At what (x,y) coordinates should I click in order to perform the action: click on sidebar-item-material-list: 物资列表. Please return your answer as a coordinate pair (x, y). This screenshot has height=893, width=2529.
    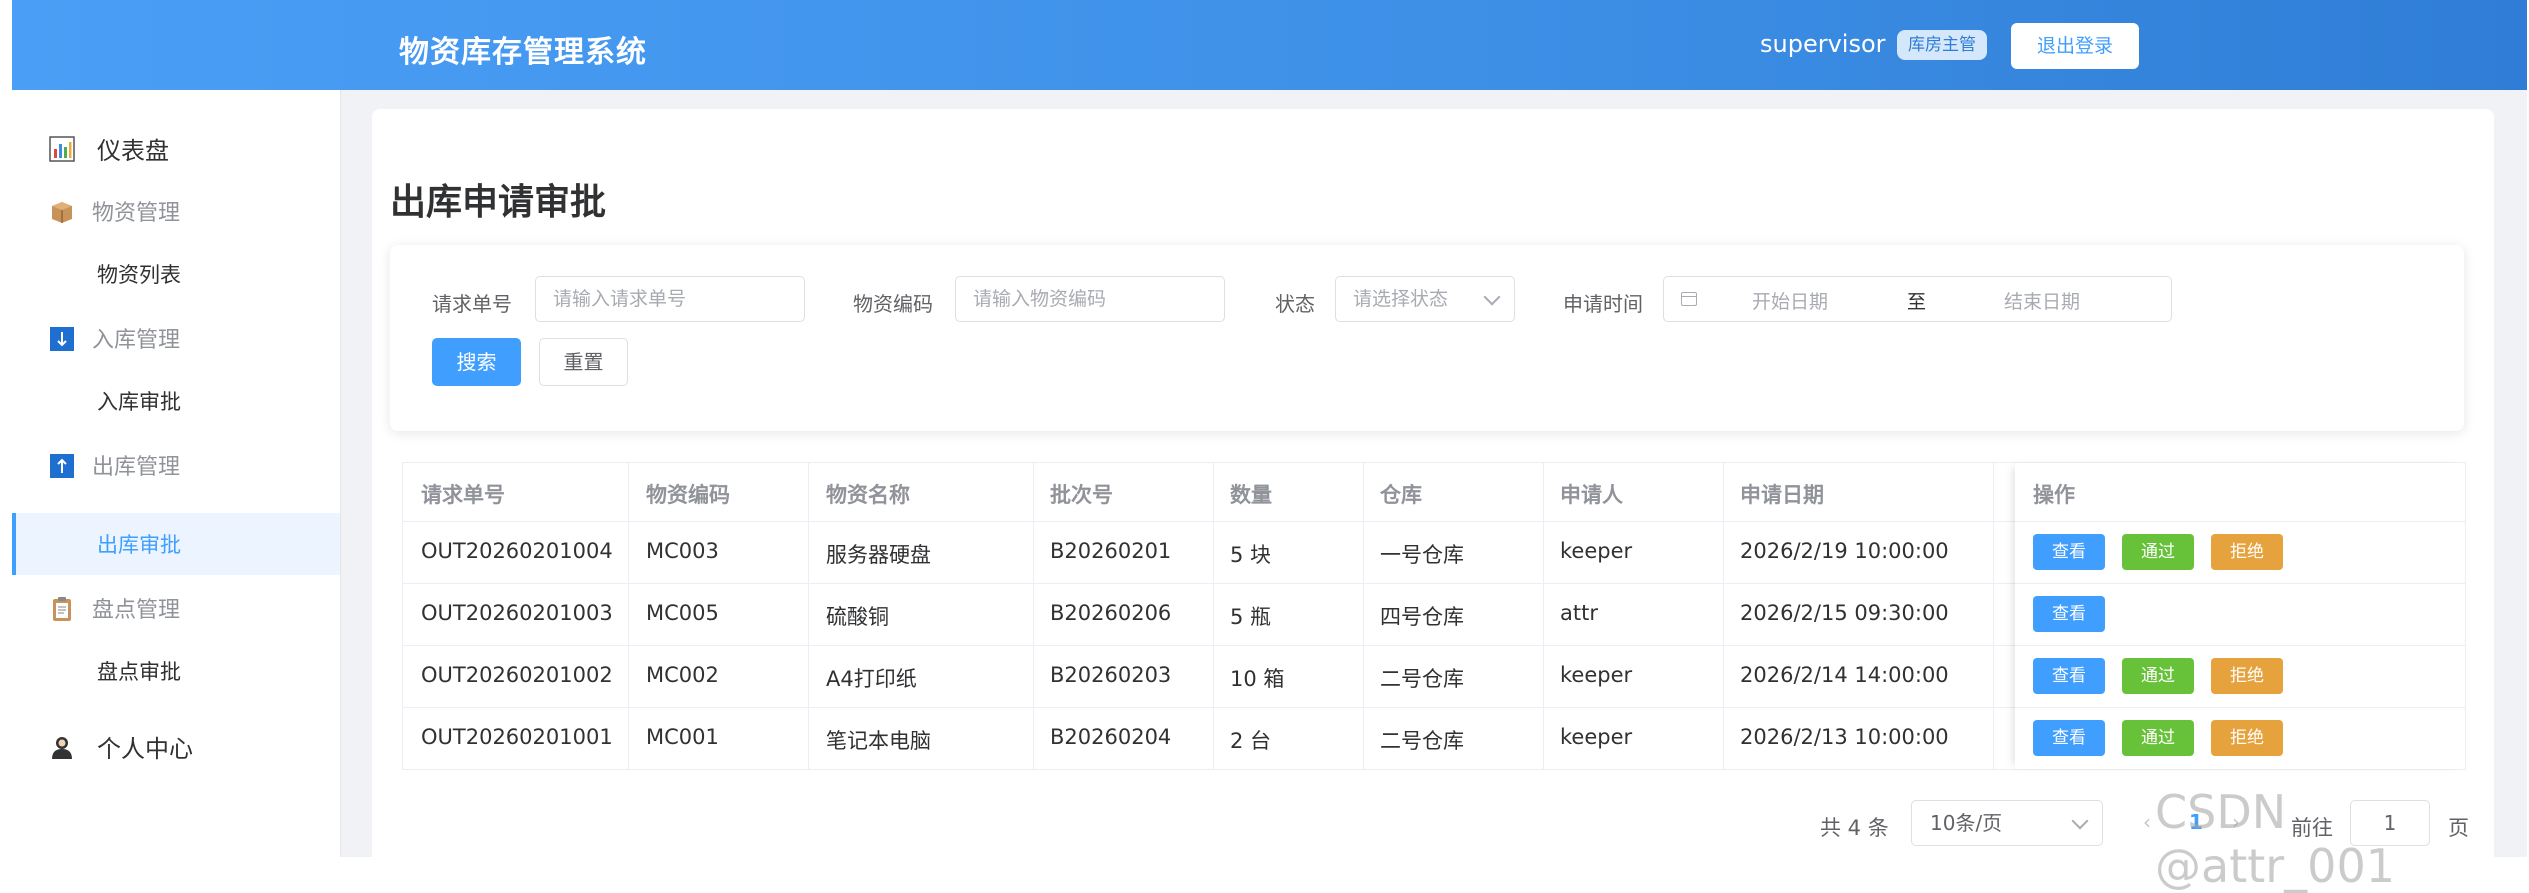
    Looking at the image, I should click on (176, 274).